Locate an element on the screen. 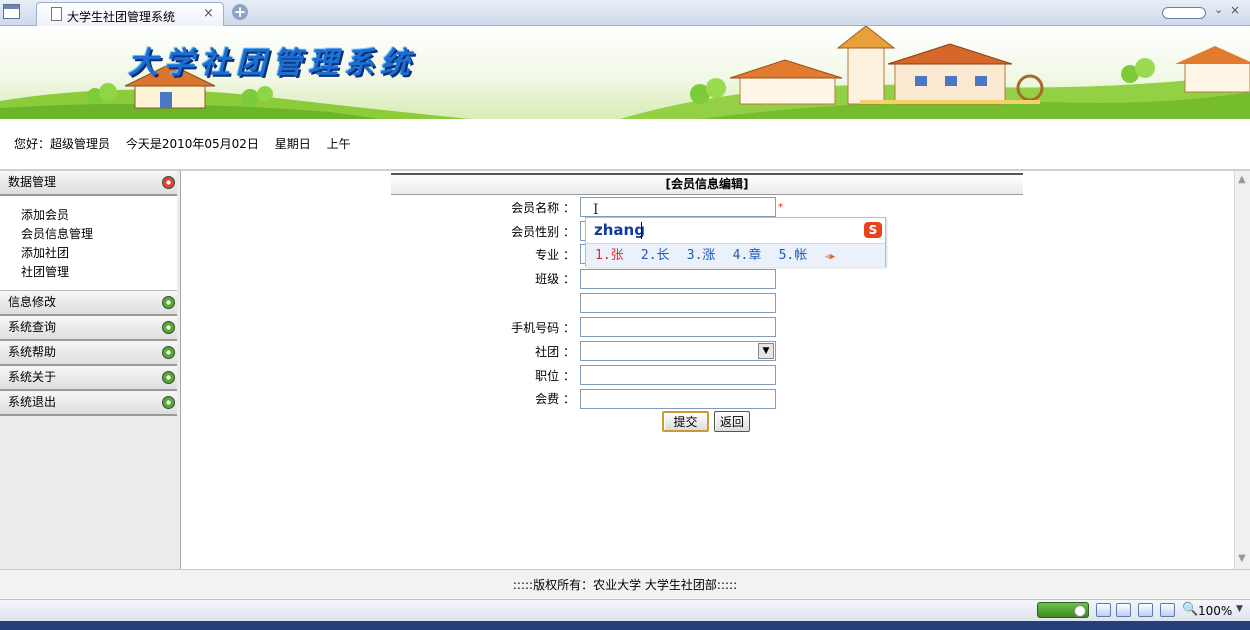 The height and width of the screenshot is (630, 1250). bookmark-icon is located at coordinates (1123, 610).